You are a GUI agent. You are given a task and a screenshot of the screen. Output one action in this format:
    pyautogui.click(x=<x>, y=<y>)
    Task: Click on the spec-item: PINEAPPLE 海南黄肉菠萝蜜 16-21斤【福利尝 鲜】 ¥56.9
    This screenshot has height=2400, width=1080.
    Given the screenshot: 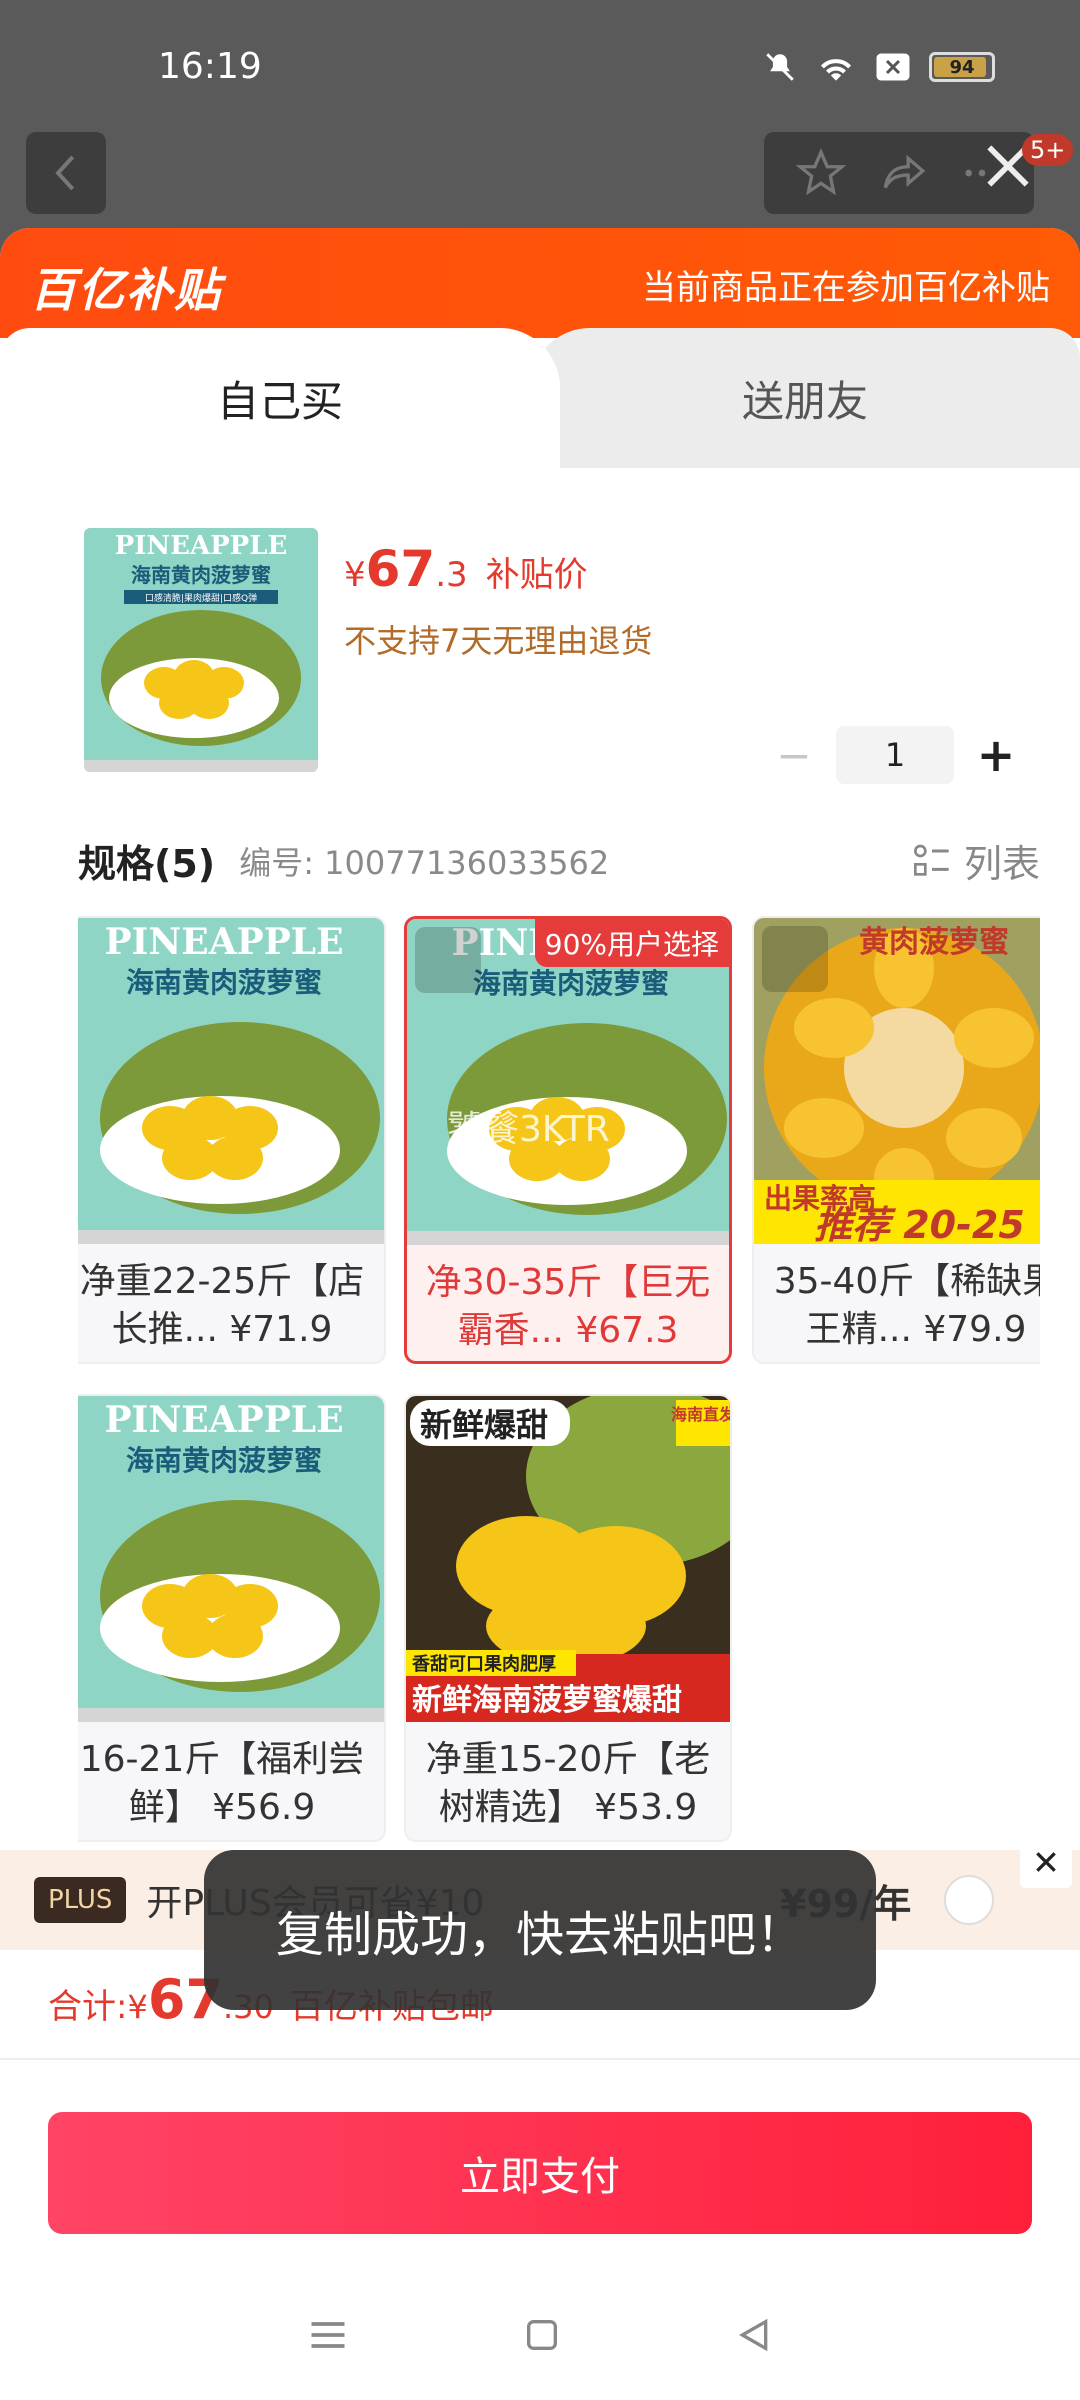 What is the action you would take?
    pyautogui.click(x=232, y=1618)
    